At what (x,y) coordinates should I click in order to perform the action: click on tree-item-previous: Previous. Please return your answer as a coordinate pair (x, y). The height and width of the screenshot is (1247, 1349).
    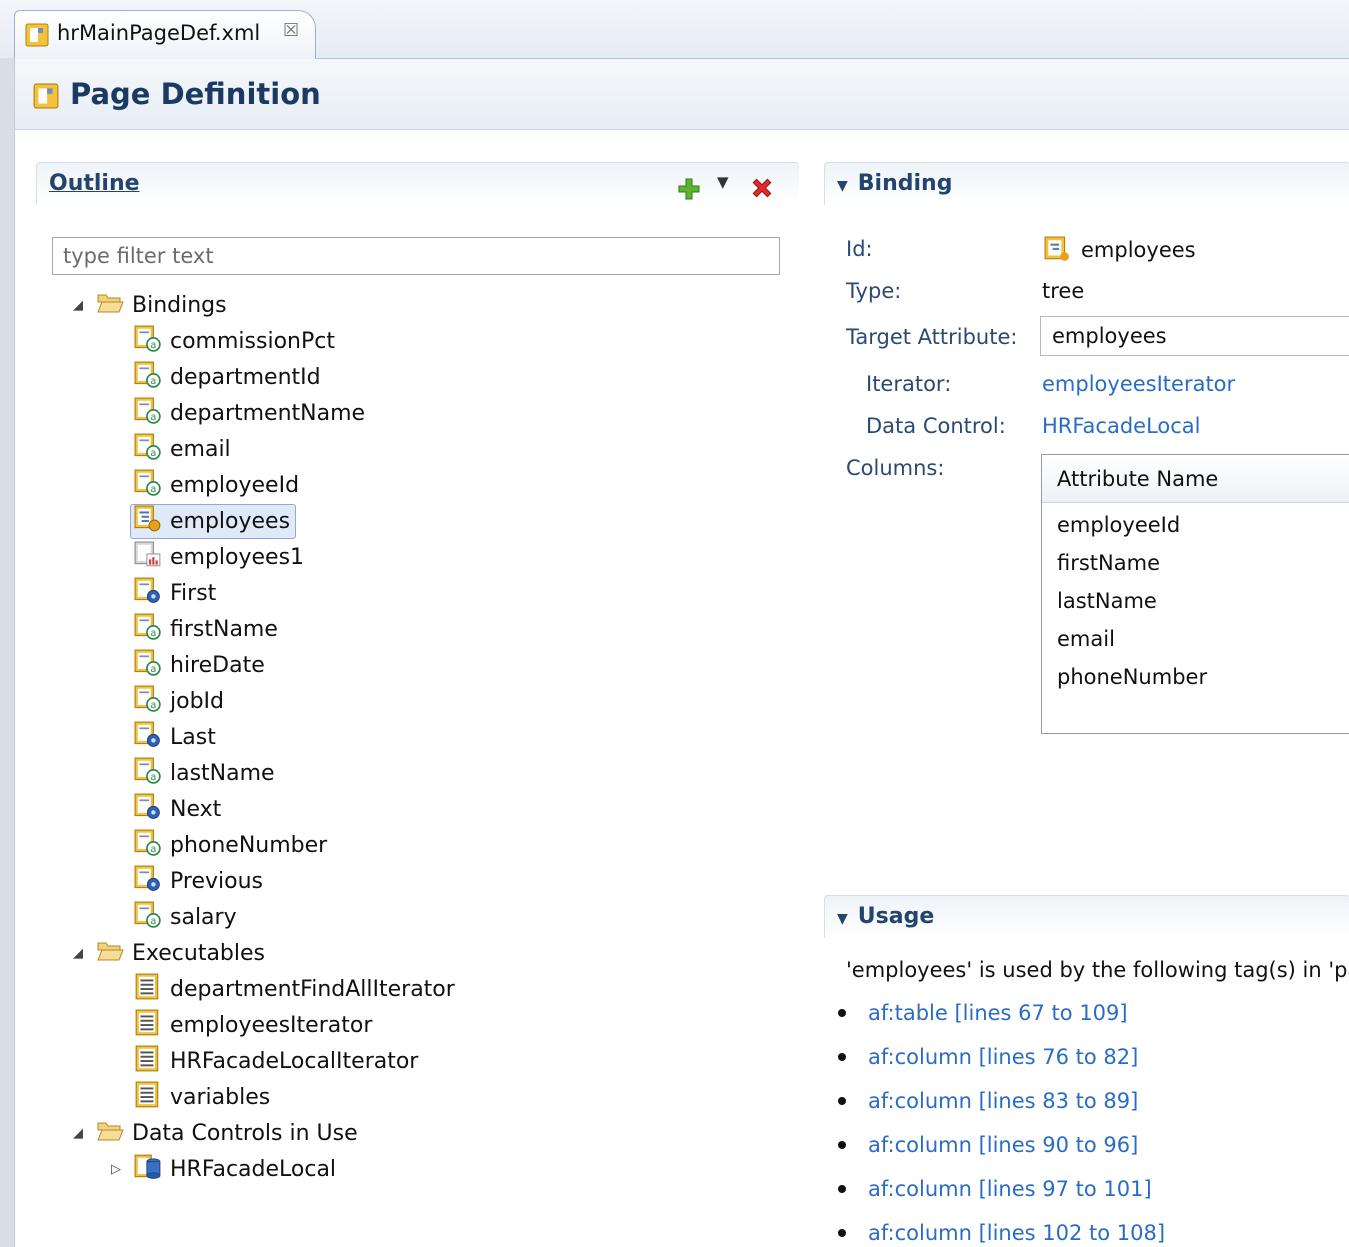
    Looking at the image, I should click on (198, 881).